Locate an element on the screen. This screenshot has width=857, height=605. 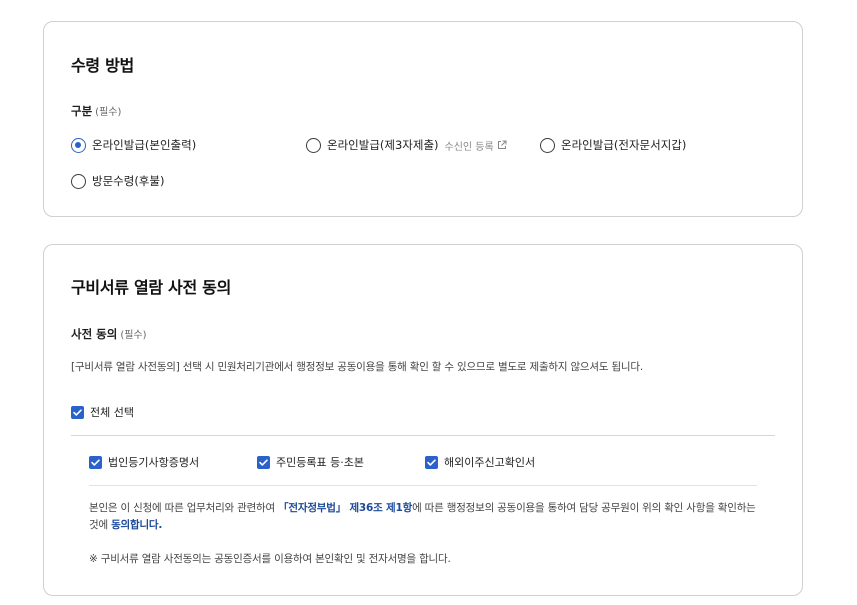
notice-agree-text: 동의합니다. is located at coordinates (137, 525).